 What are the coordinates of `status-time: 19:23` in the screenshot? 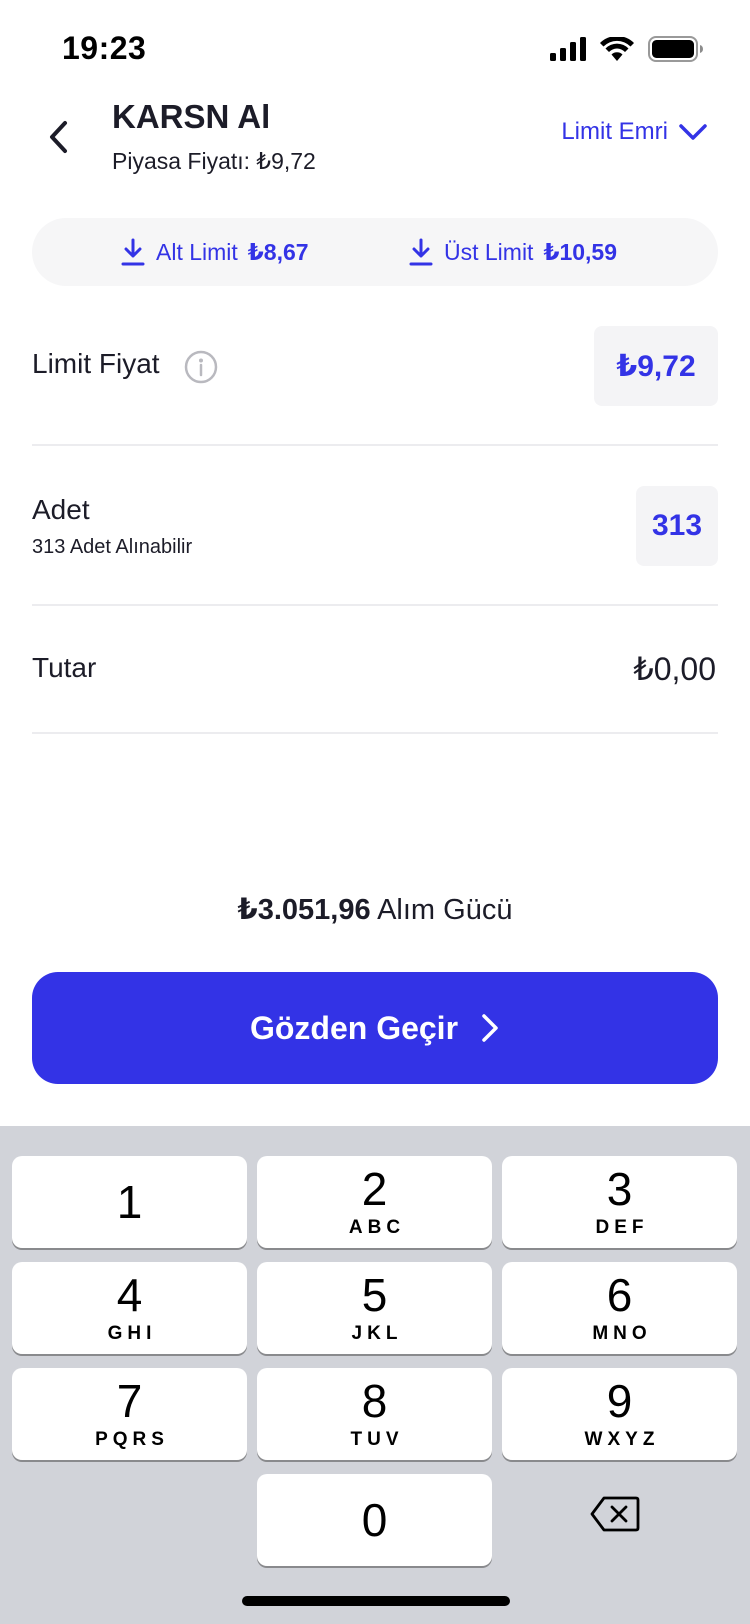 It's located at (104, 48).